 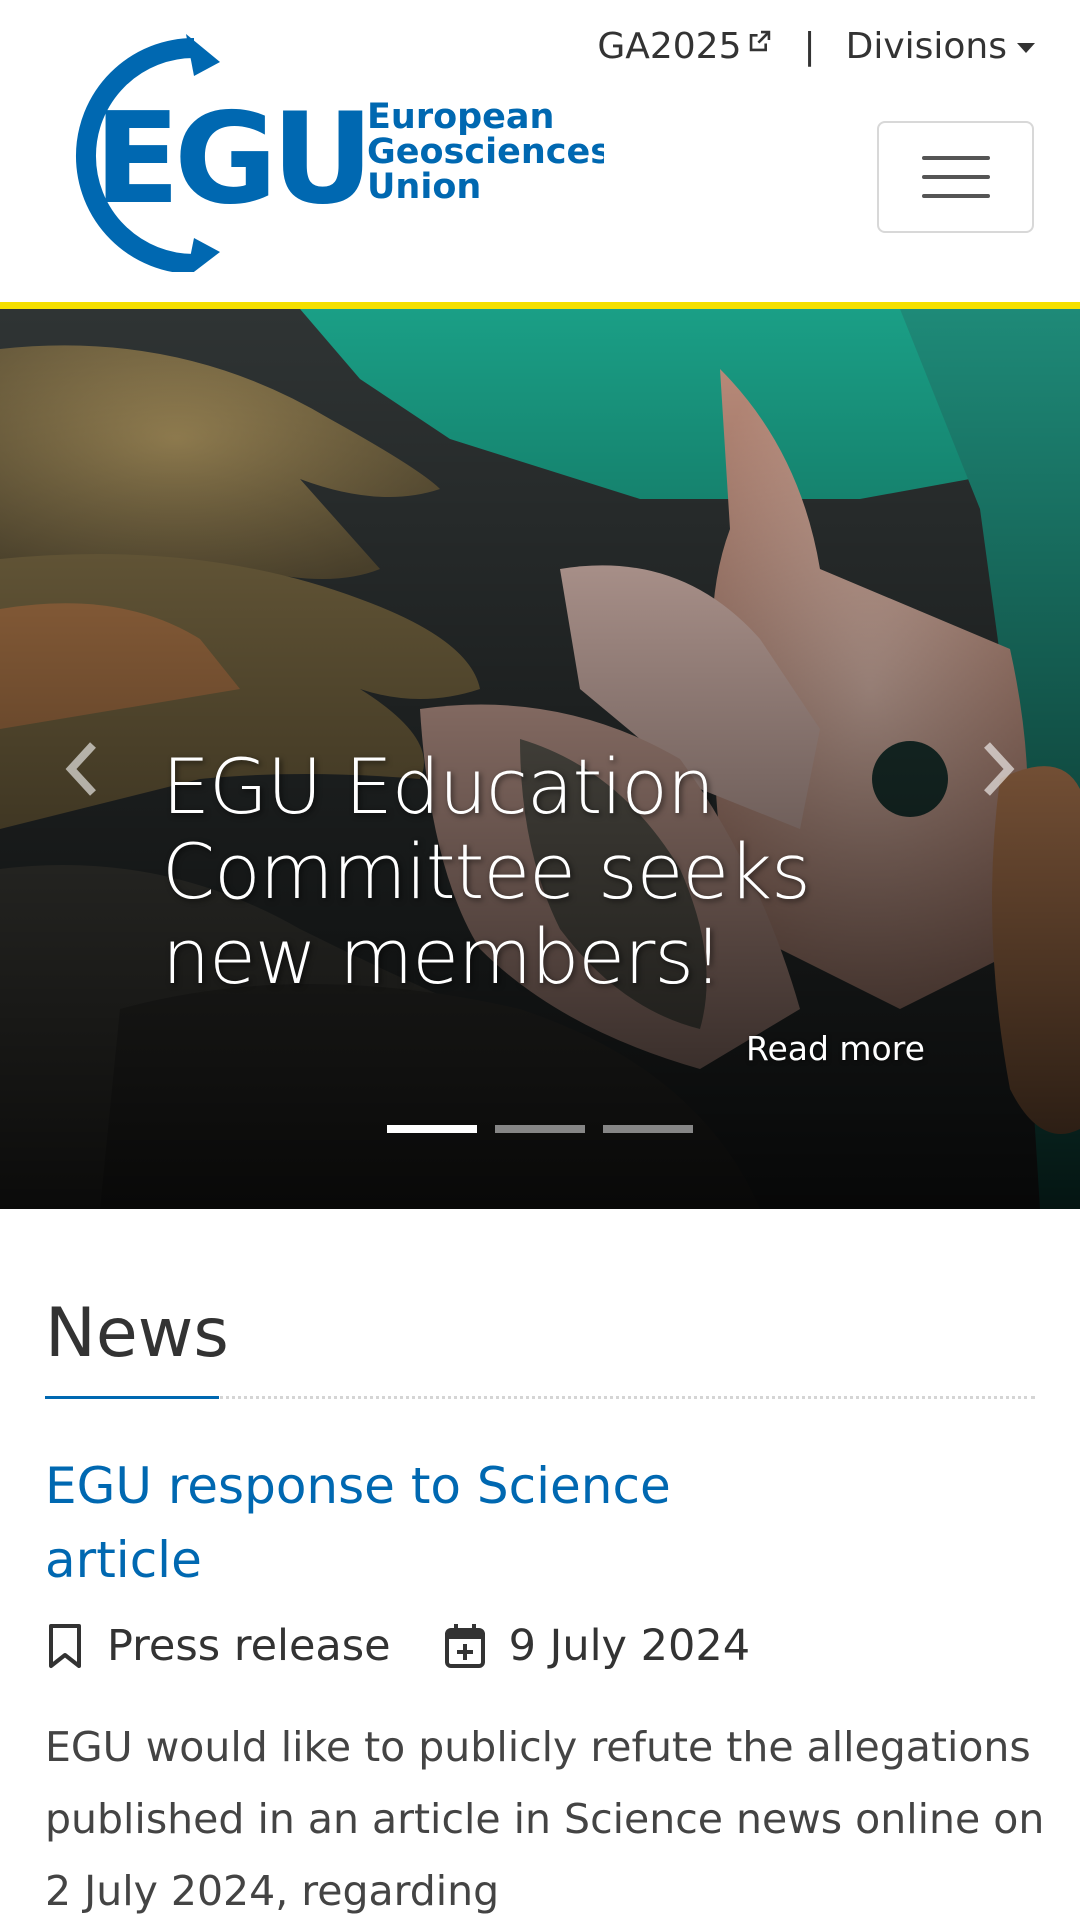 I want to click on caret-down-icon, so click(x=1026, y=48).